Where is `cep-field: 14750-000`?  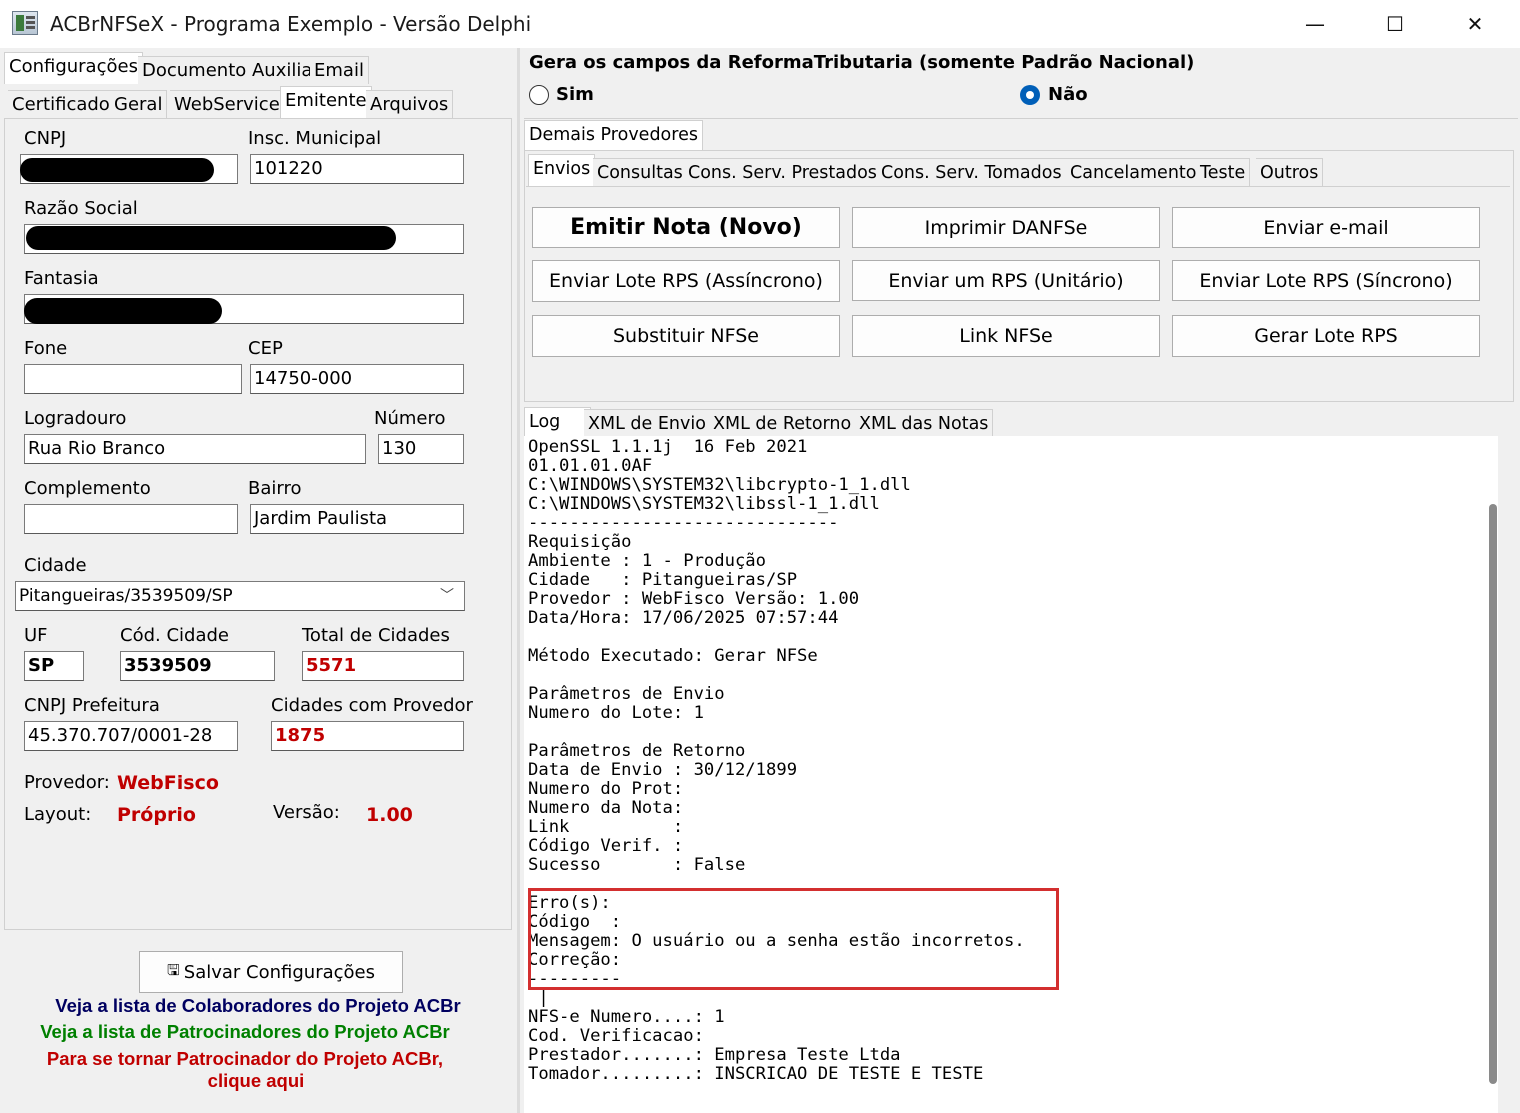
cep-field: 14750-000 is located at coordinates (357, 379).